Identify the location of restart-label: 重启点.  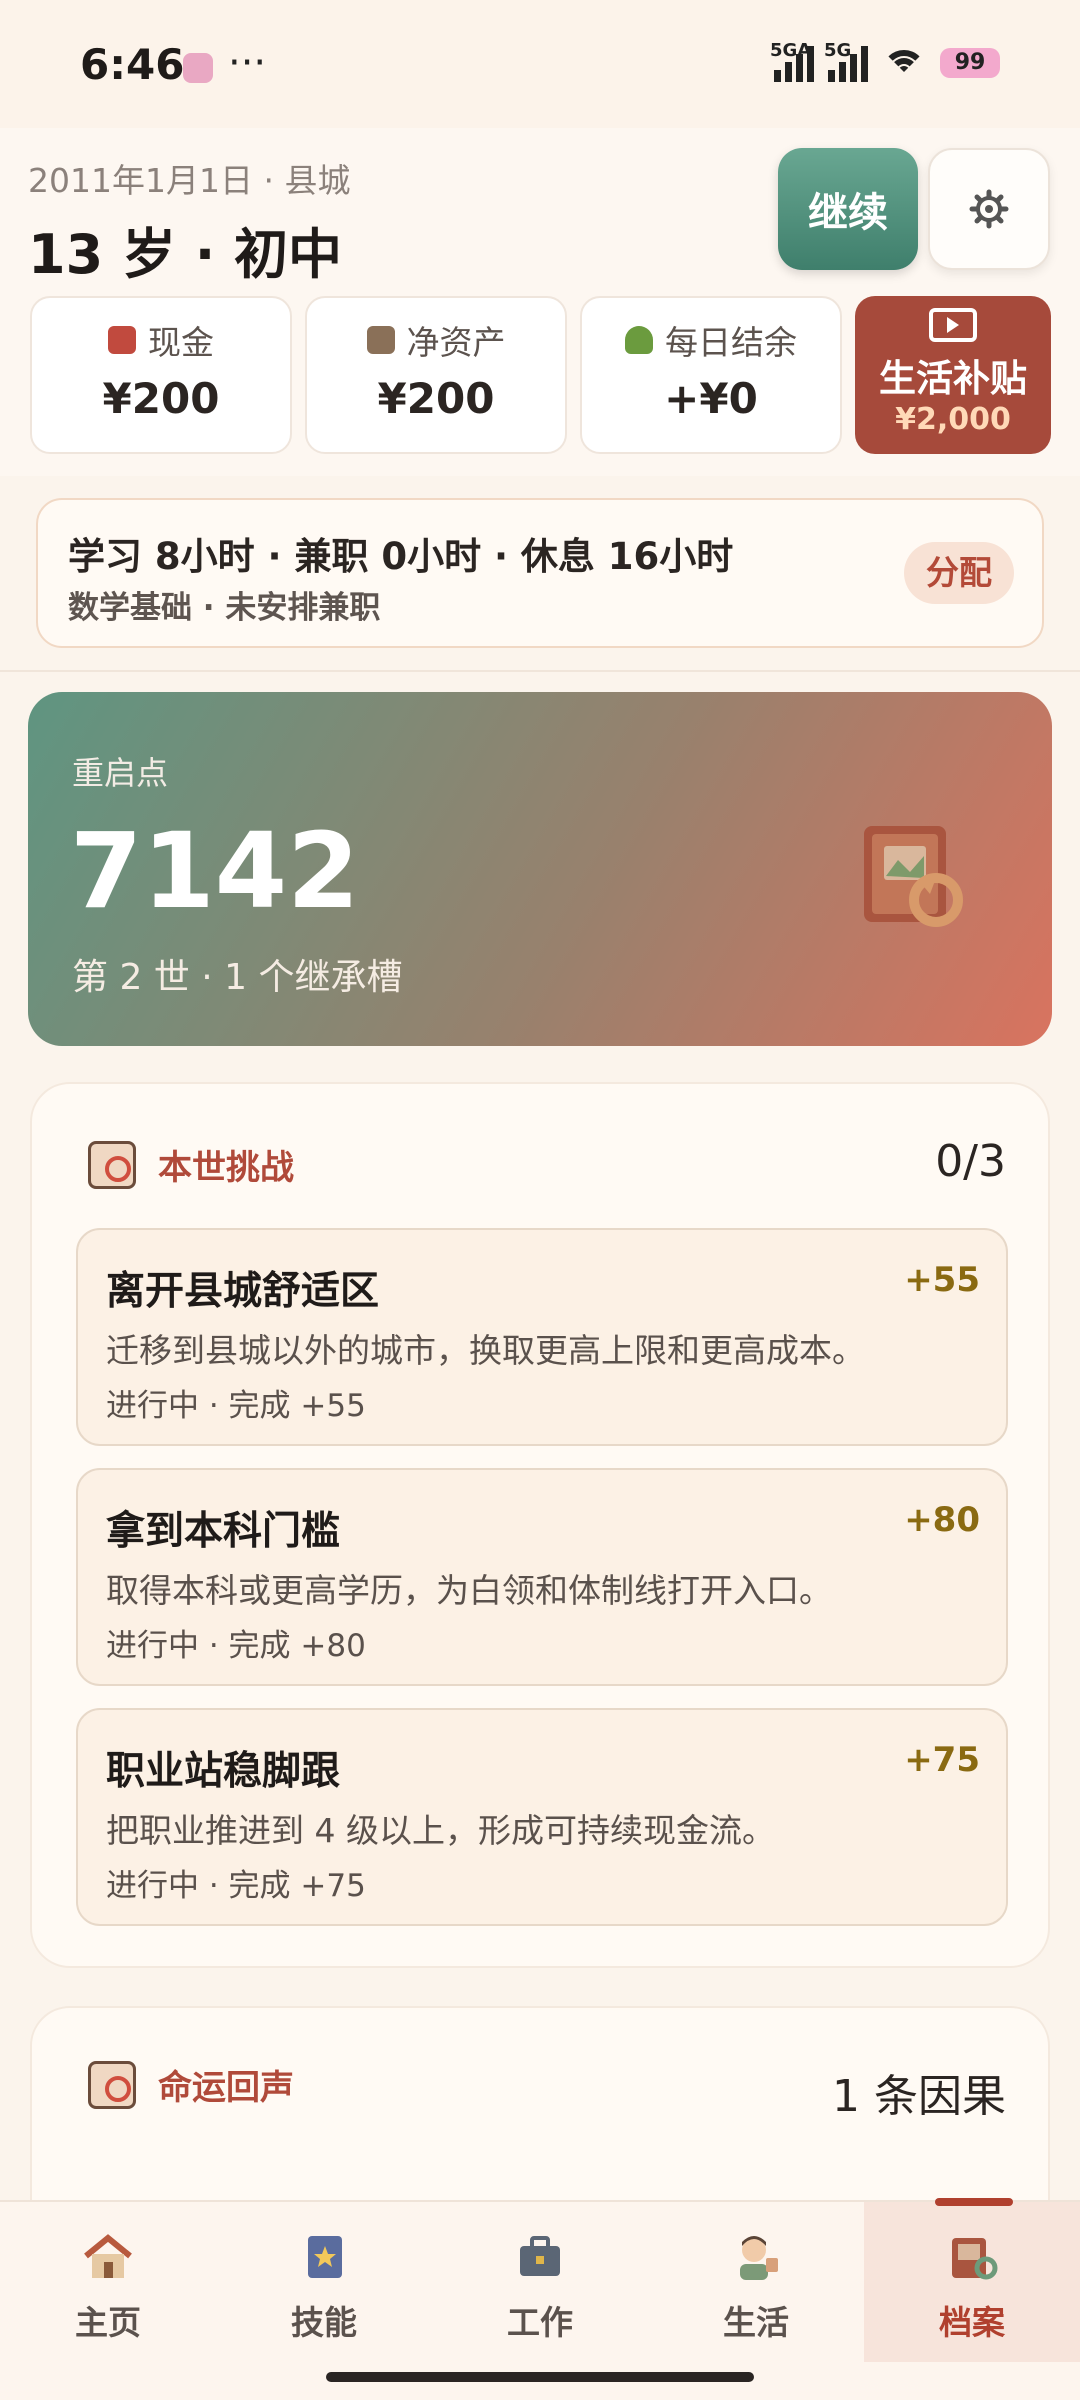
(120, 773).